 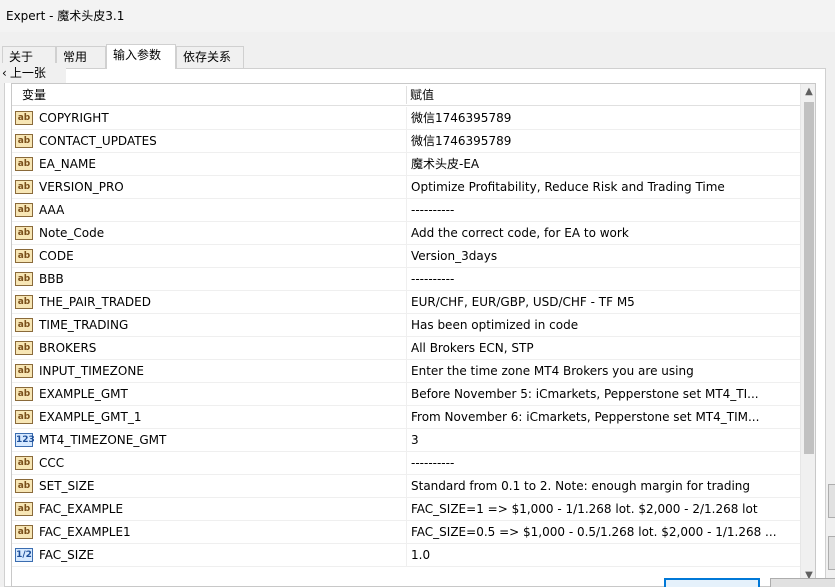 What do you see at coordinates (831, 553) in the screenshot?
I see `save-button` at bounding box center [831, 553].